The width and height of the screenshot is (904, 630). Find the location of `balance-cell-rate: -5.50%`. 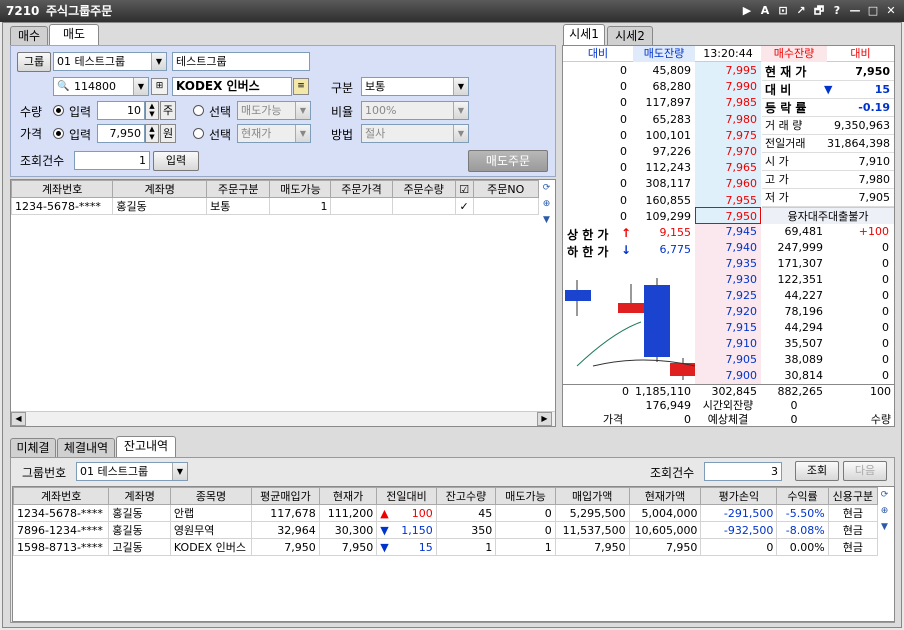

balance-cell-rate: -5.50% is located at coordinates (802, 513).